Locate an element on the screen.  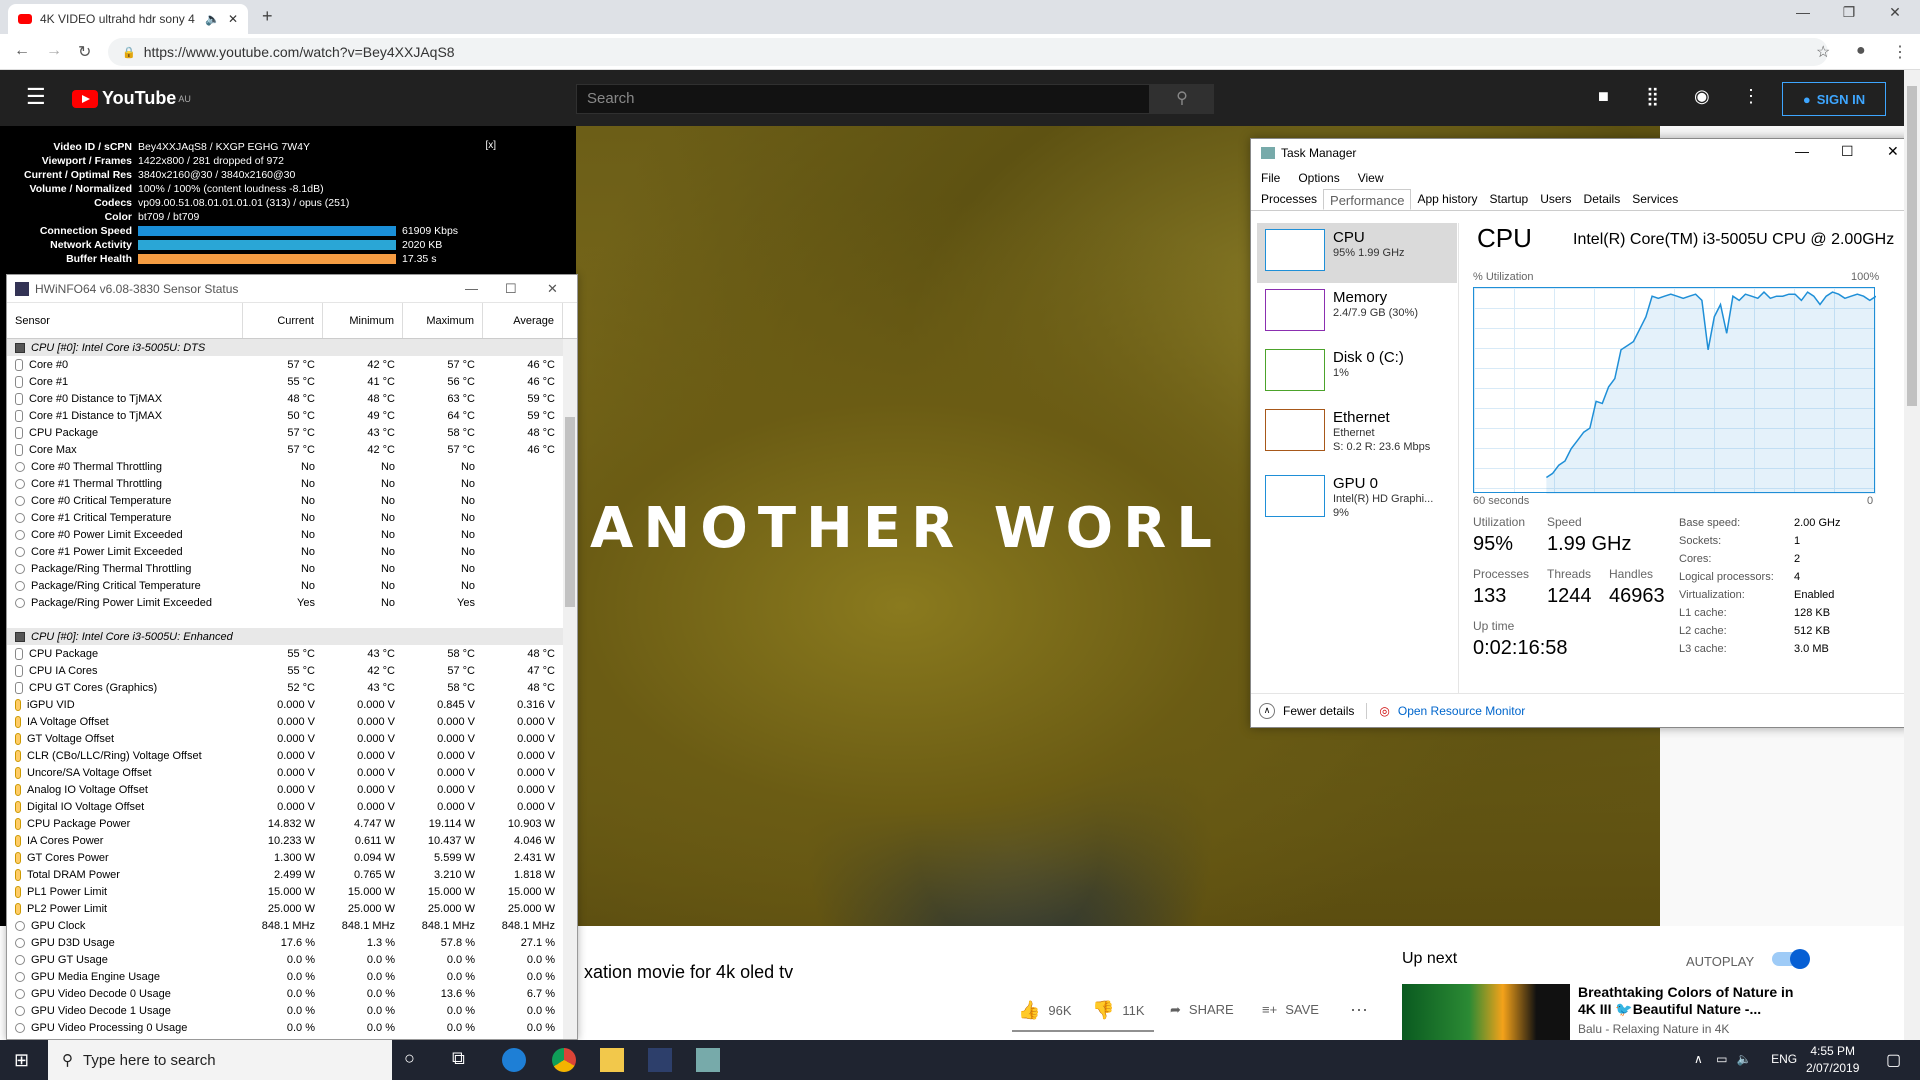
fewer-details-link: Fewer details is located at coordinates (1318, 711).